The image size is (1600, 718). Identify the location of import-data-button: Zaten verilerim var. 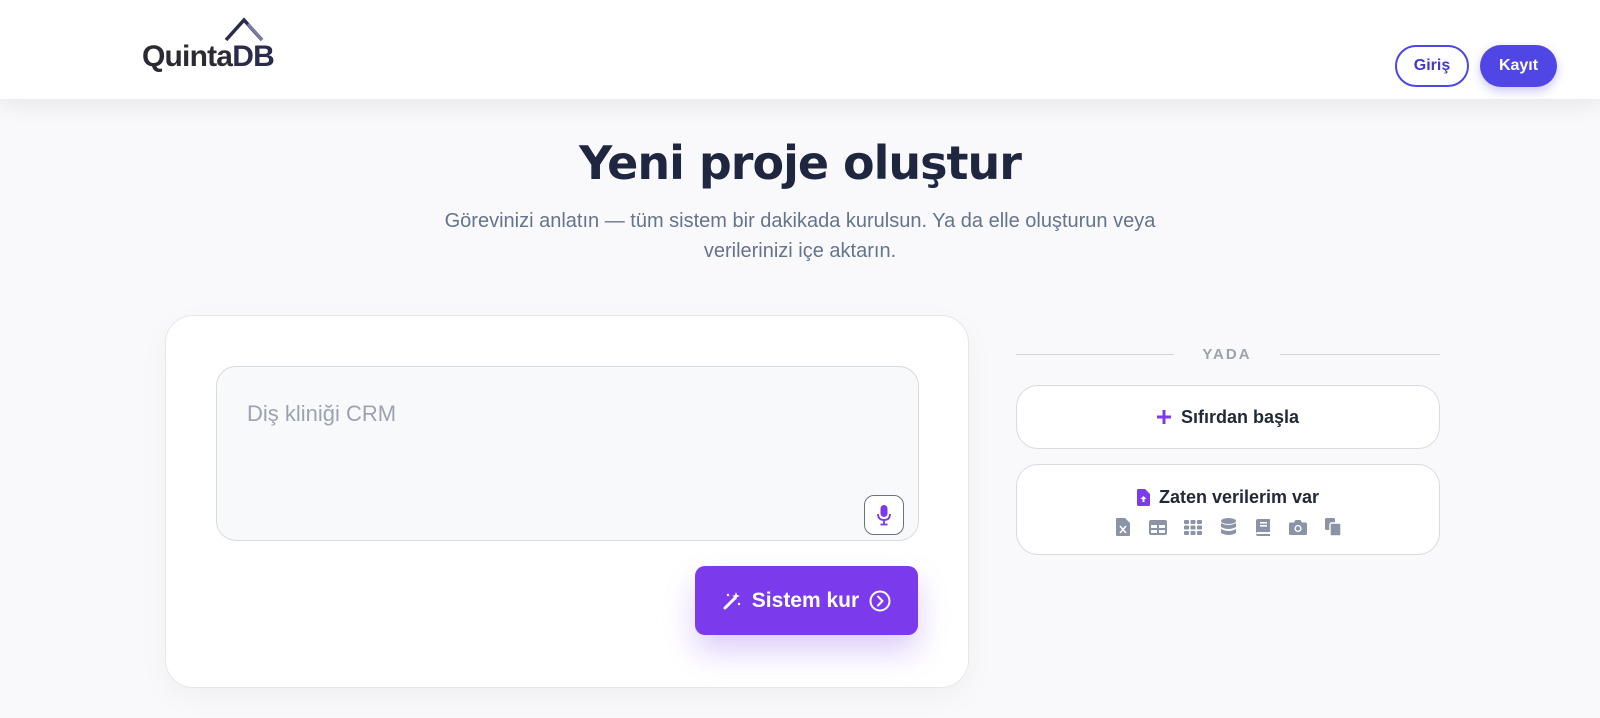
(1228, 509).